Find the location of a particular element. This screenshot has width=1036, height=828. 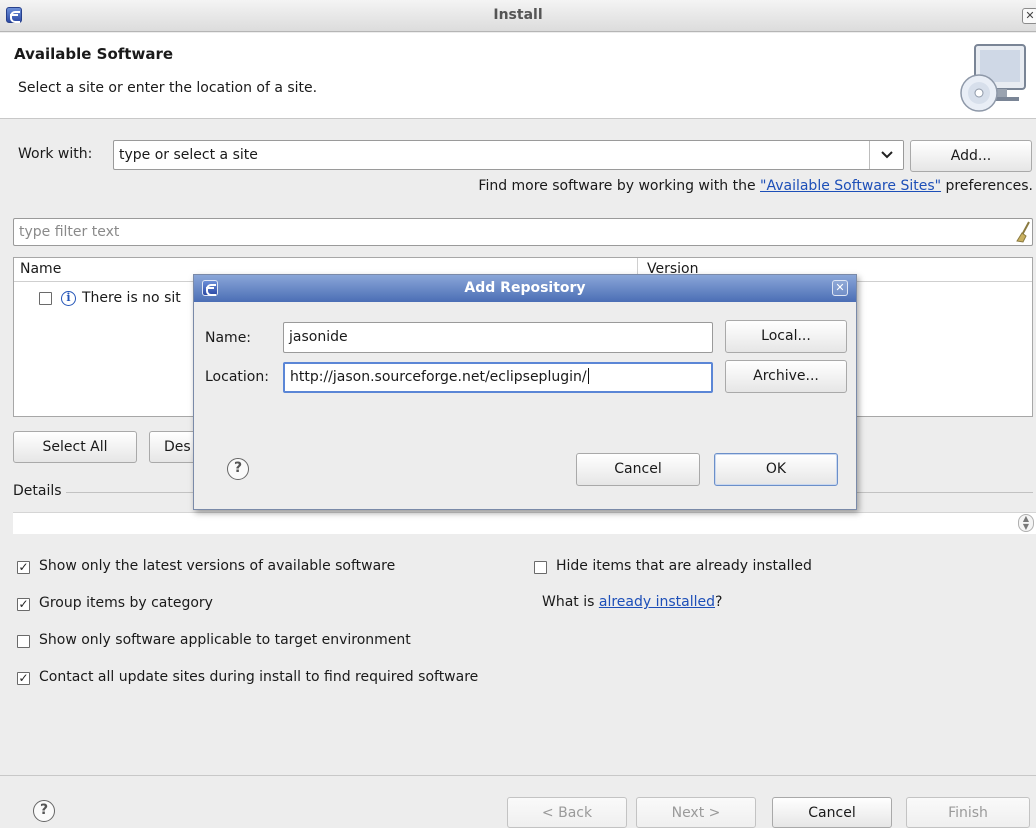

work-with-input: type or select a site is located at coordinates (188, 155).